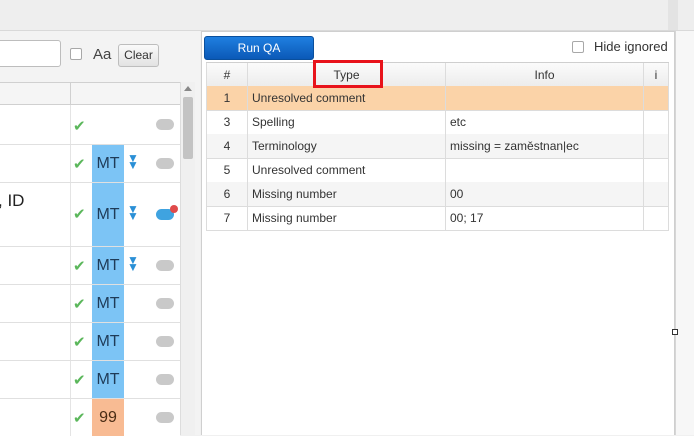 This screenshot has width=694, height=436. What do you see at coordinates (347, 146) in the screenshot?
I see `row-type: Terminology` at bounding box center [347, 146].